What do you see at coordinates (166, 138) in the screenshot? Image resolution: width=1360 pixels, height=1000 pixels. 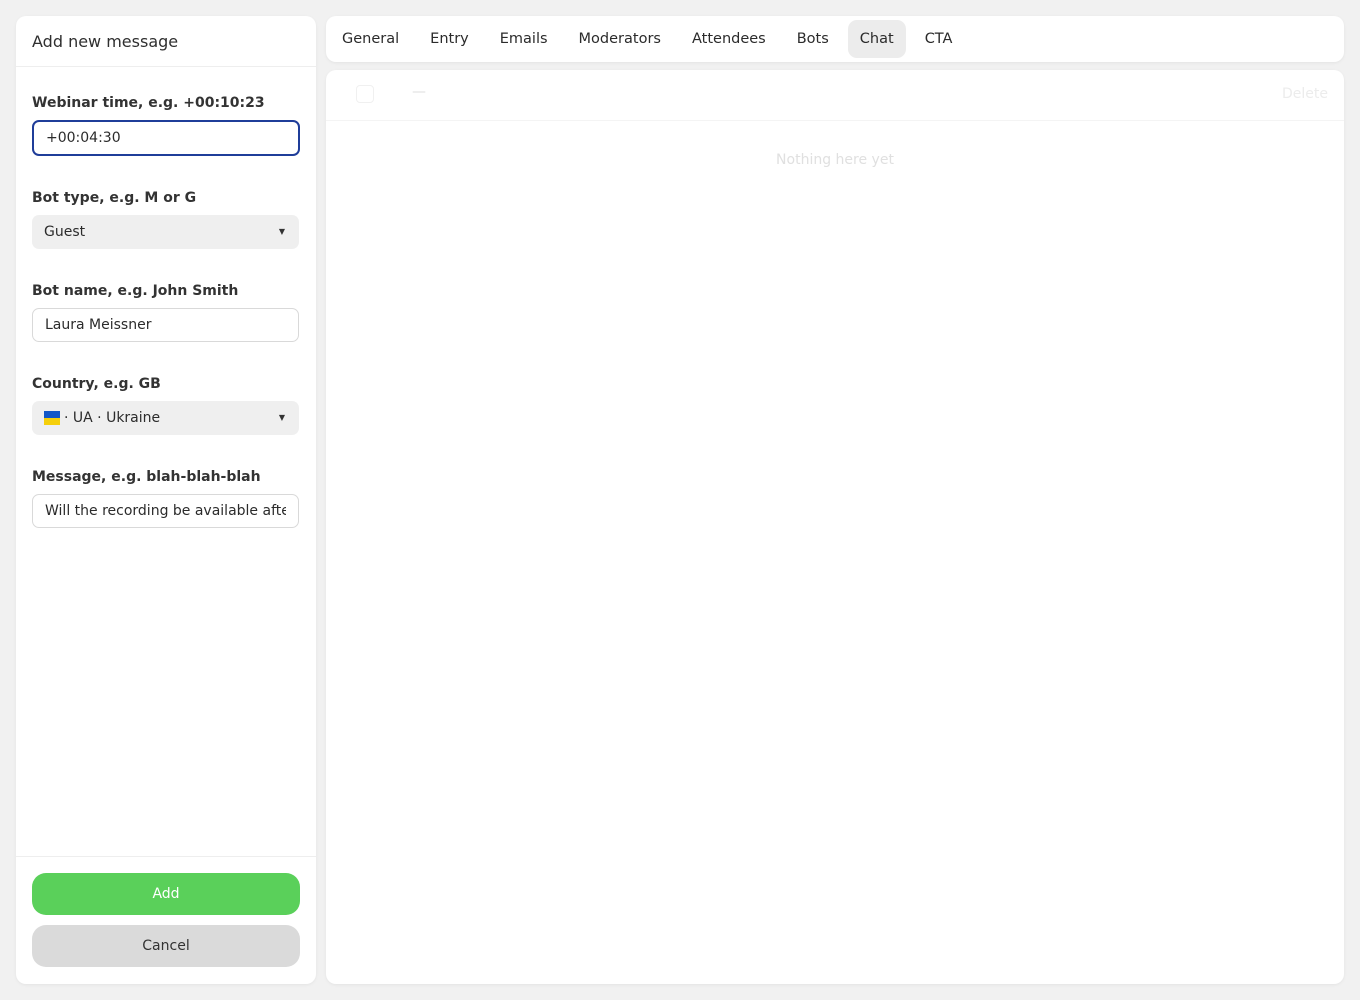 I see `webinar-time-input` at bounding box center [166, 138].